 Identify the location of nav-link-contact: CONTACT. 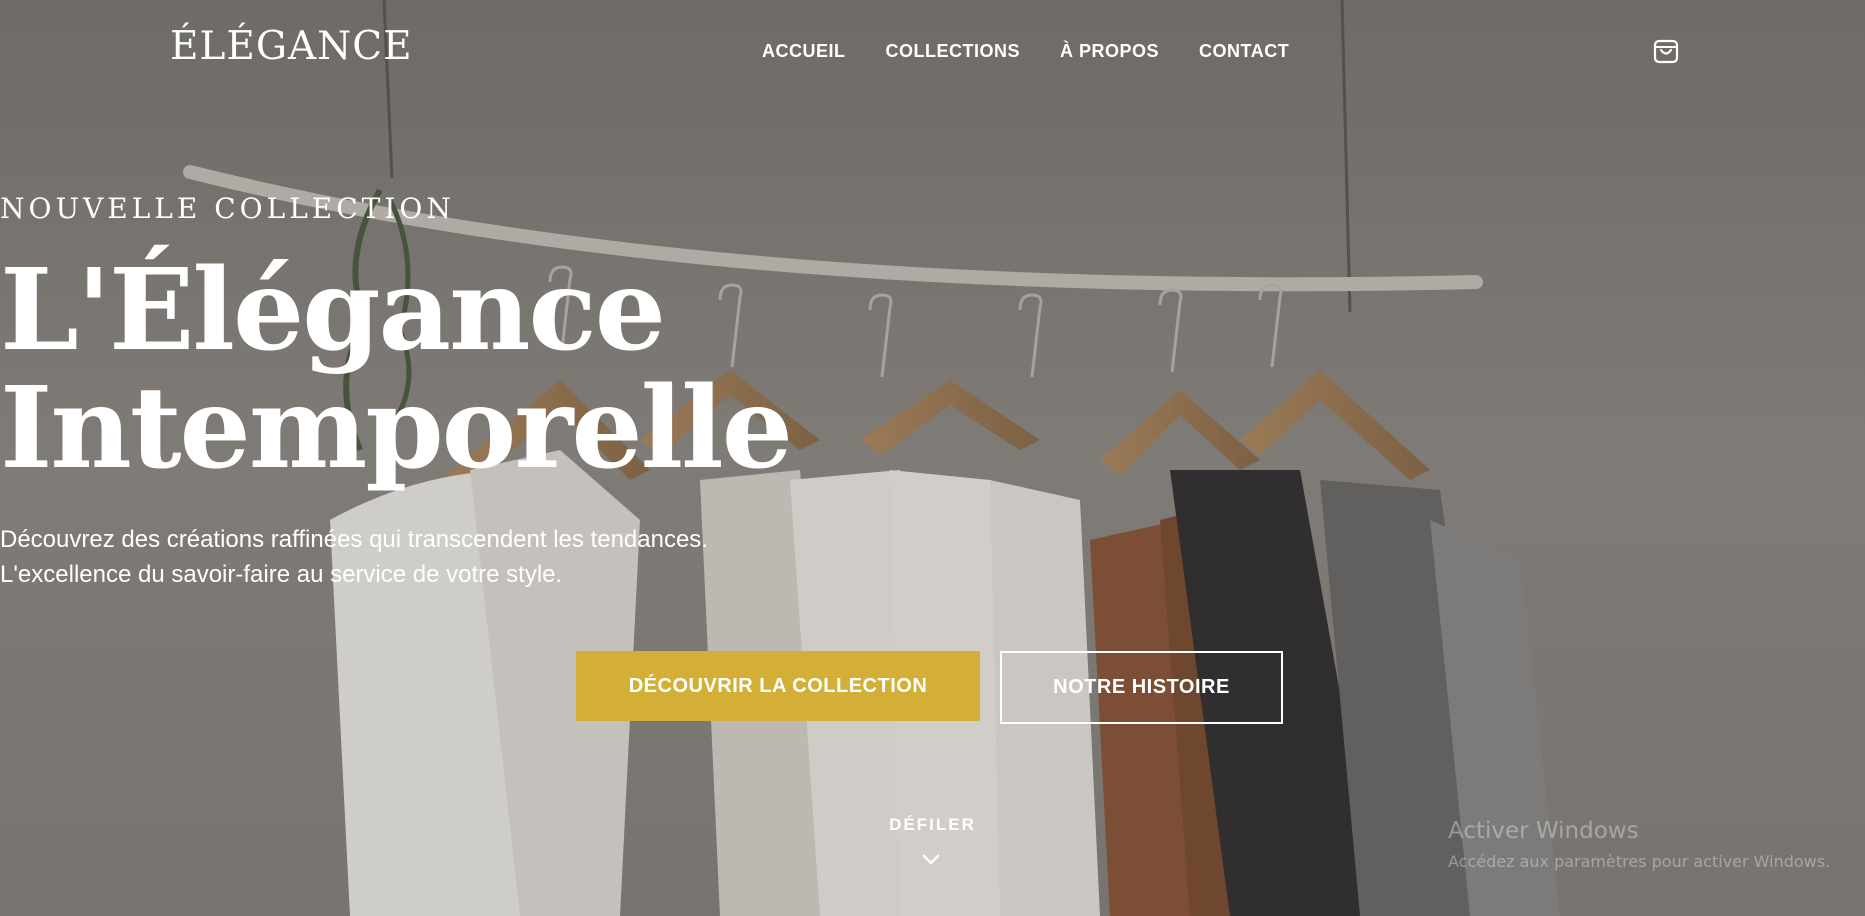
(1244, 51).